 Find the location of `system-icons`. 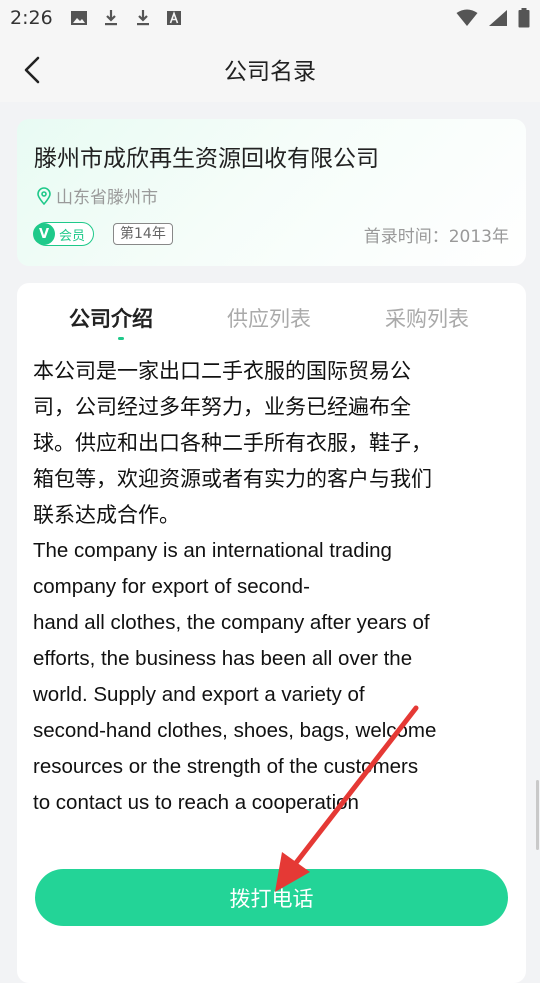

system-icons is located at coordinates (493, 18).